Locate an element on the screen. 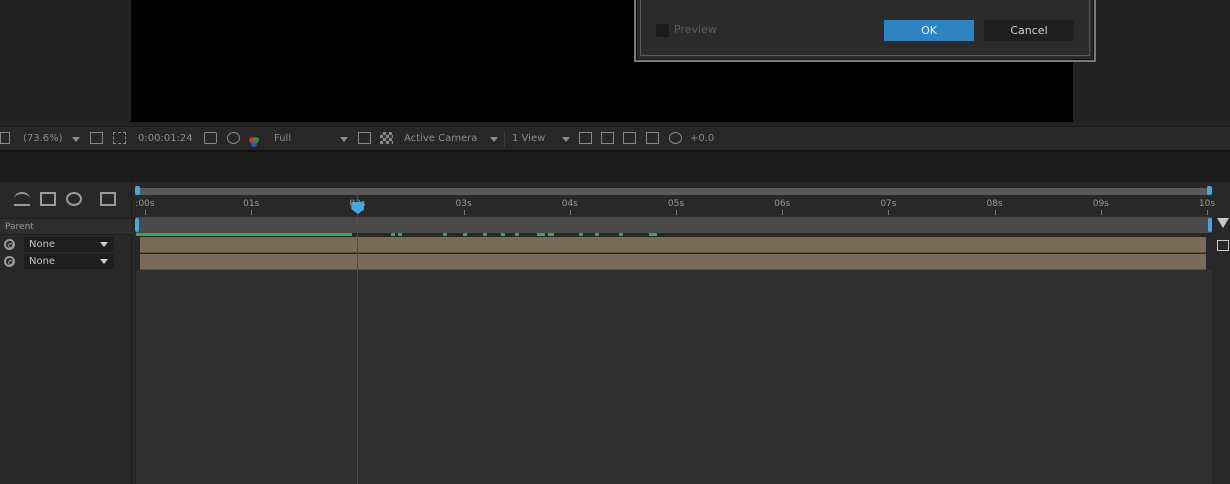  resolution-dropdown-icon is located at coordinates (344, 139).